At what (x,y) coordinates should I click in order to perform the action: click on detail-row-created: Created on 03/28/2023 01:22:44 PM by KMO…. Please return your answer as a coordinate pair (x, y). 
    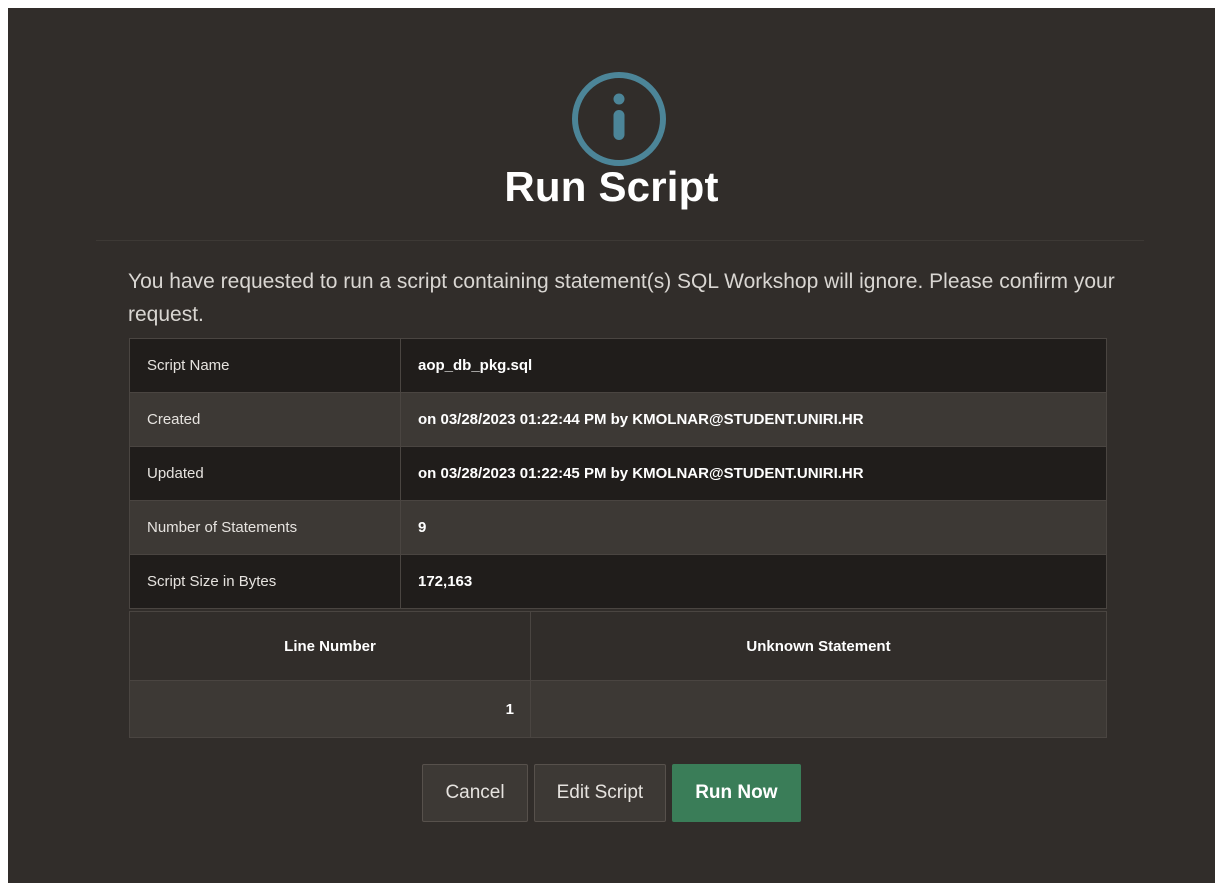
    Looking at the image, I should click on (618, 419).